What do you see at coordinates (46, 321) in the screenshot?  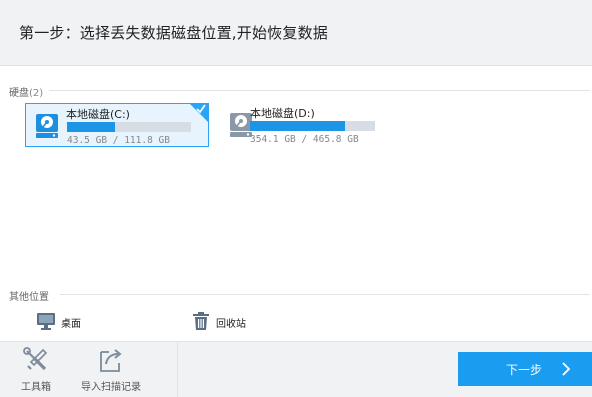 I see `monitor-icon` at bounding box center [46, 321].